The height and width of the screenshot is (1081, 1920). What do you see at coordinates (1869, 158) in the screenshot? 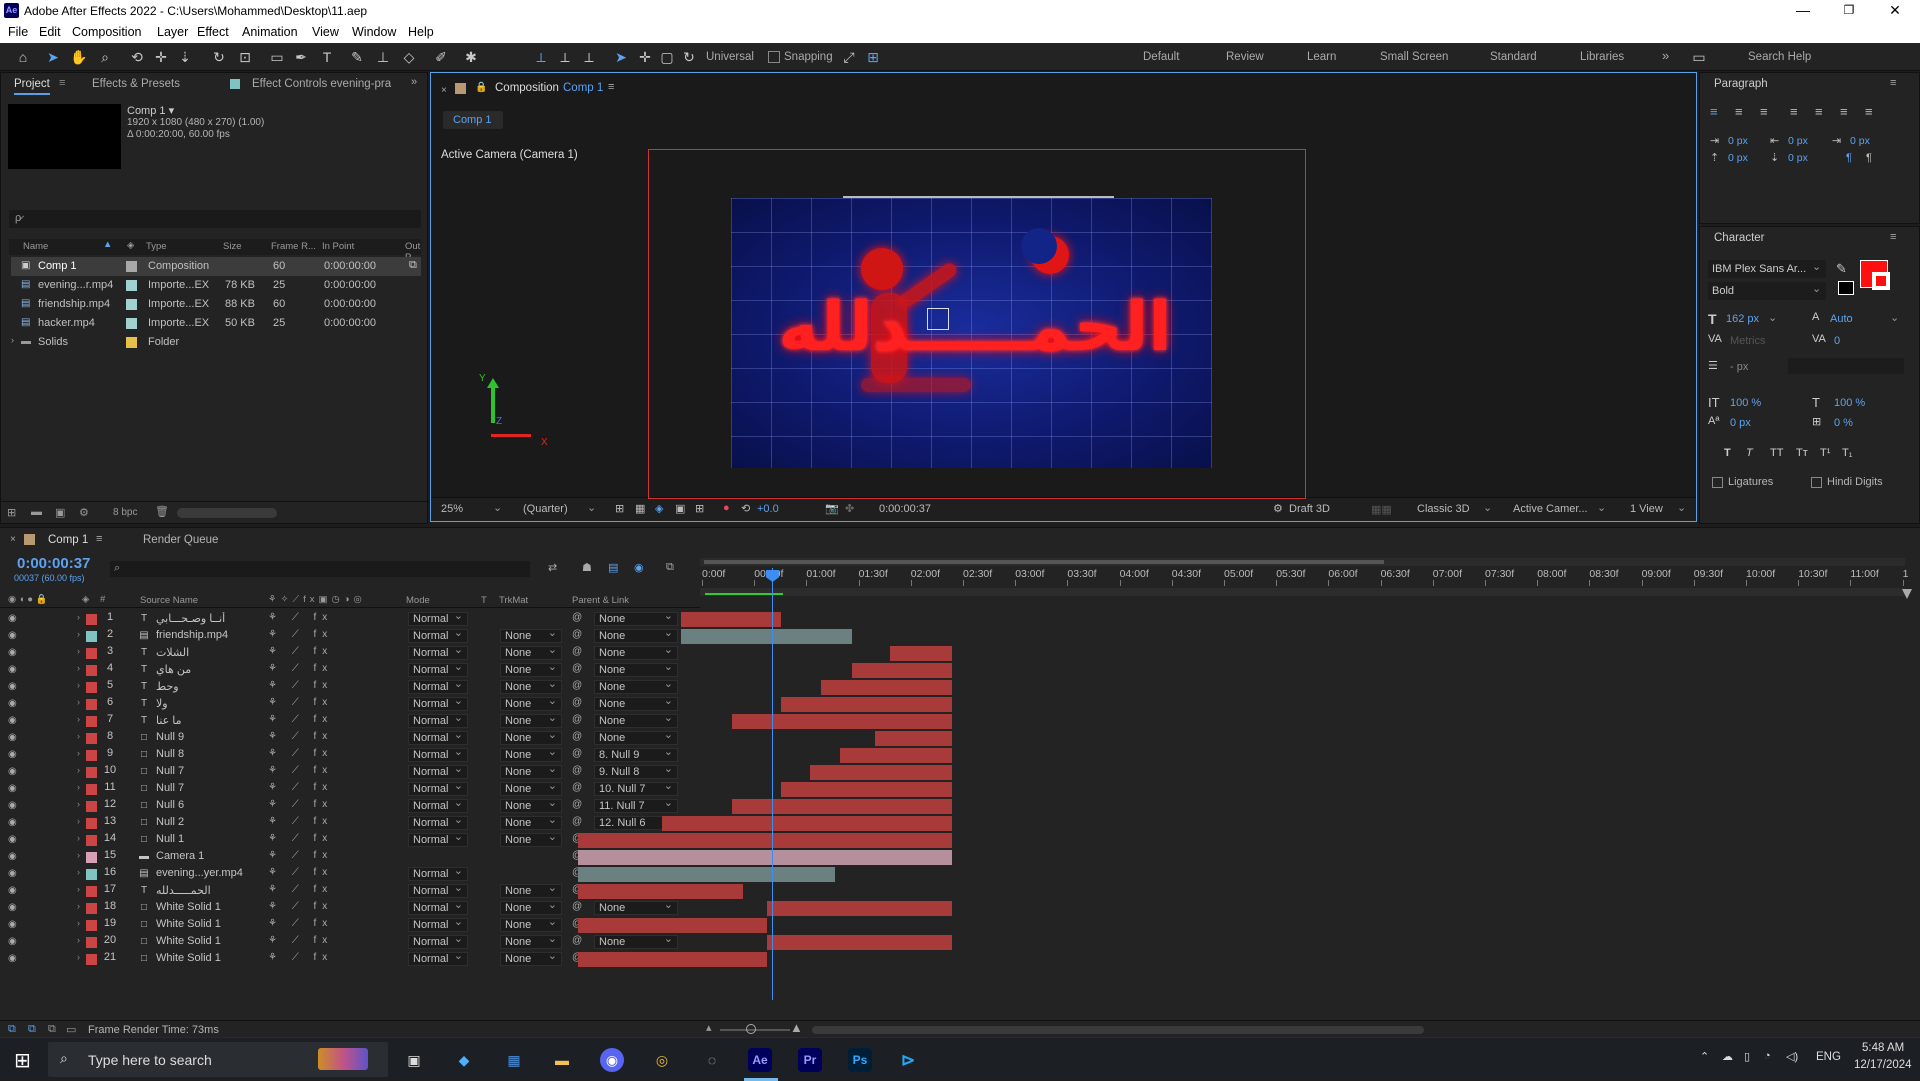
I see `rtl-direction-icon: ¶` at bounding box center [1869, 158].